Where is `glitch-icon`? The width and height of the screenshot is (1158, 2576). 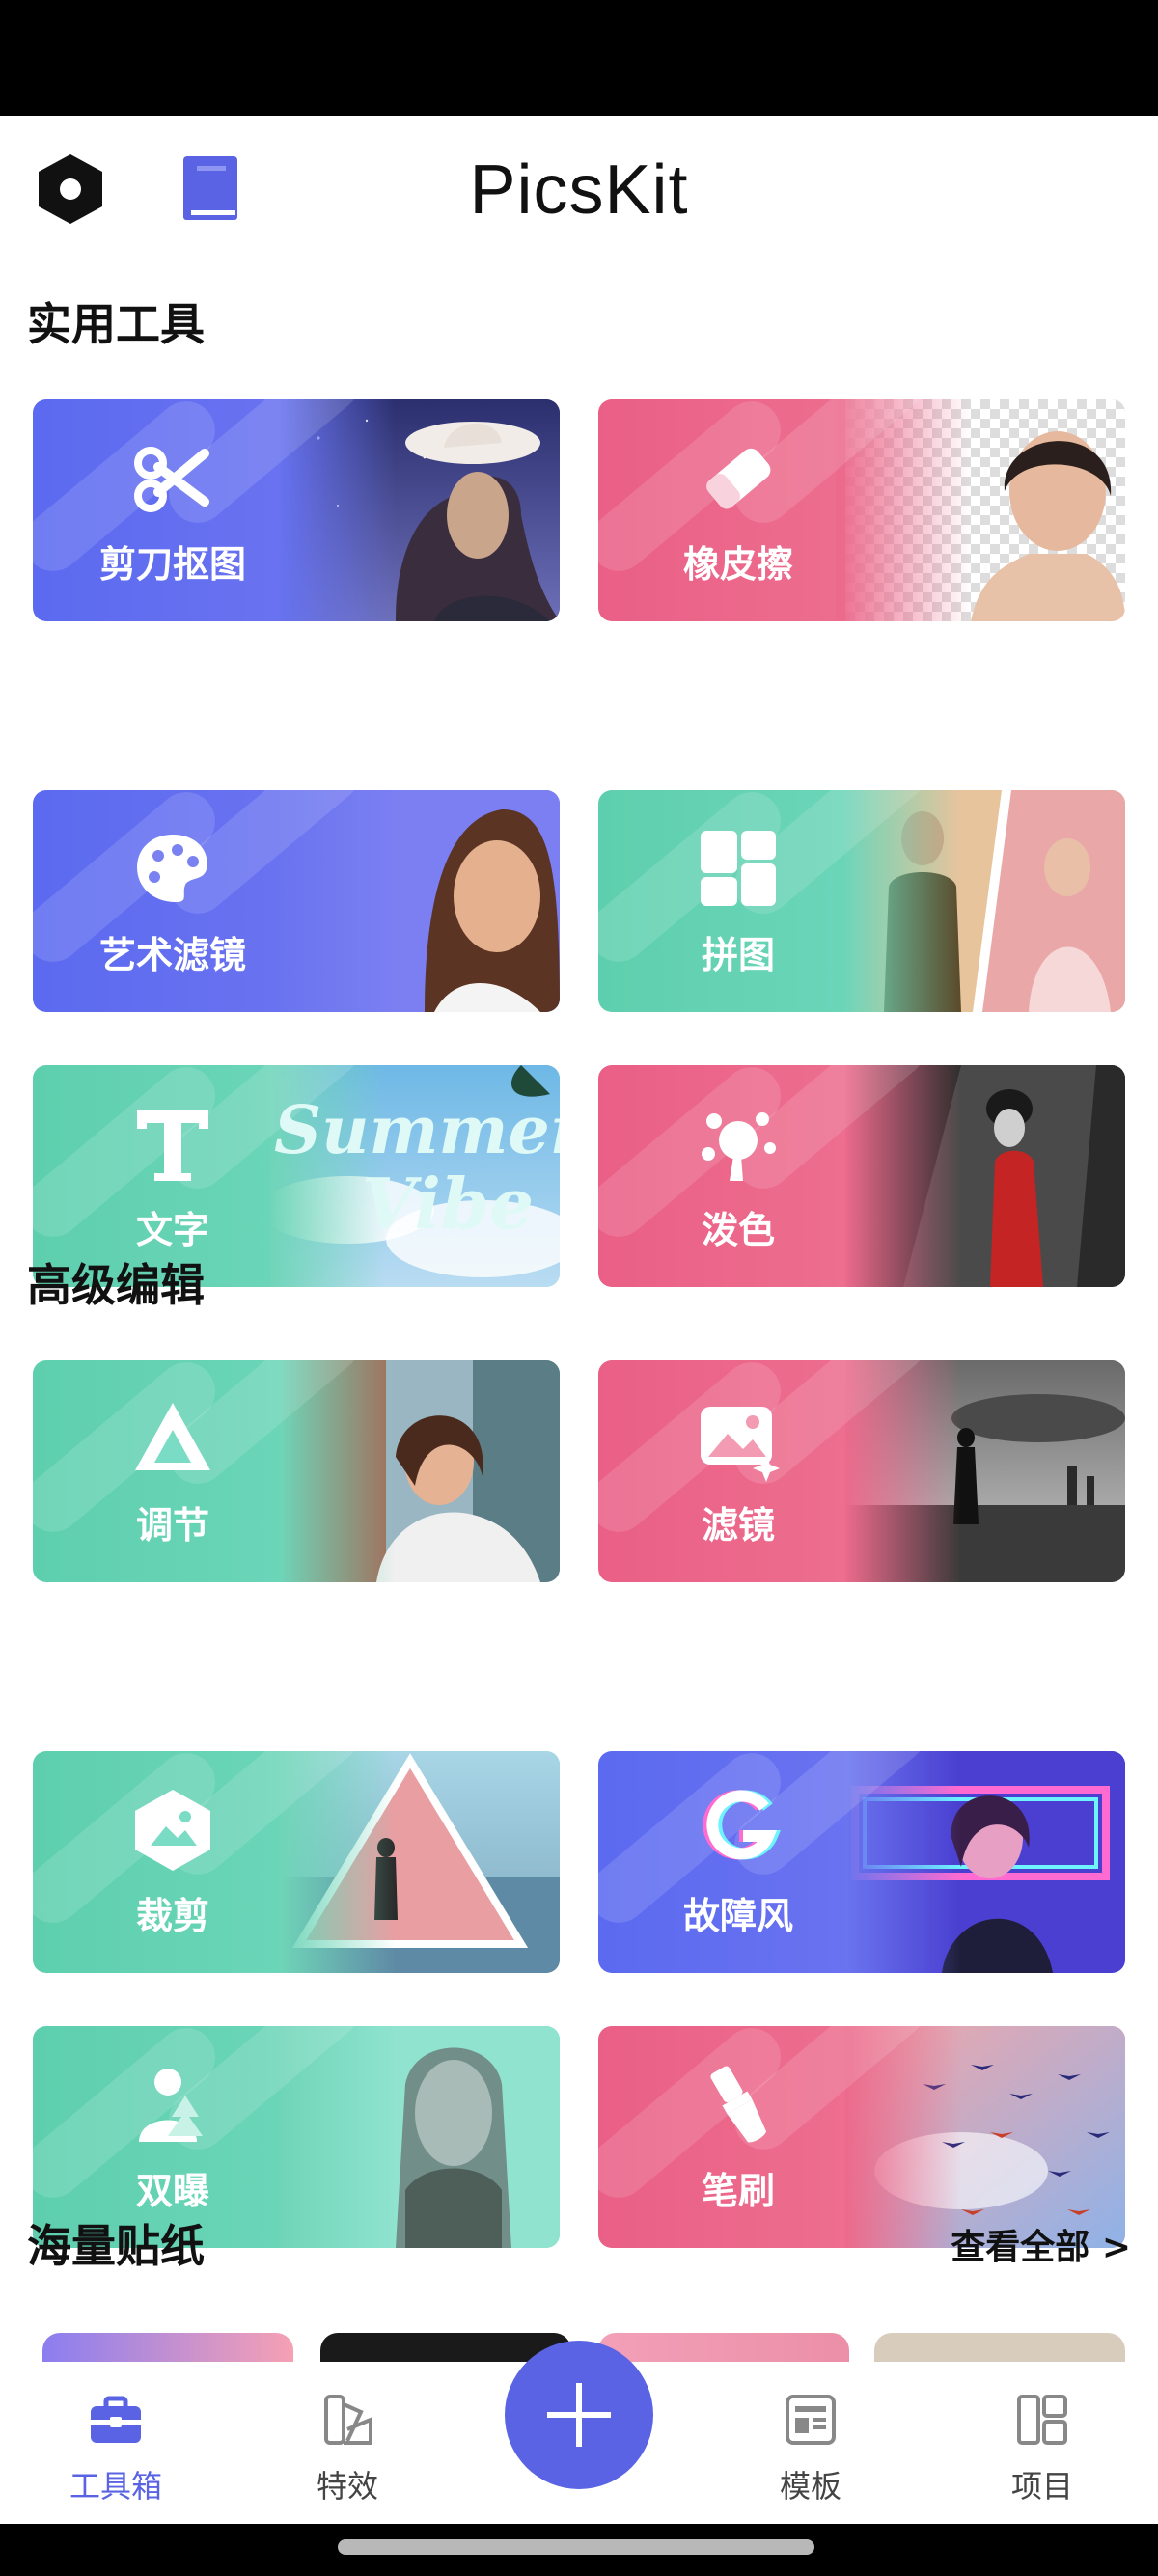 glitch-icon is located at coordinates (738, 1830).